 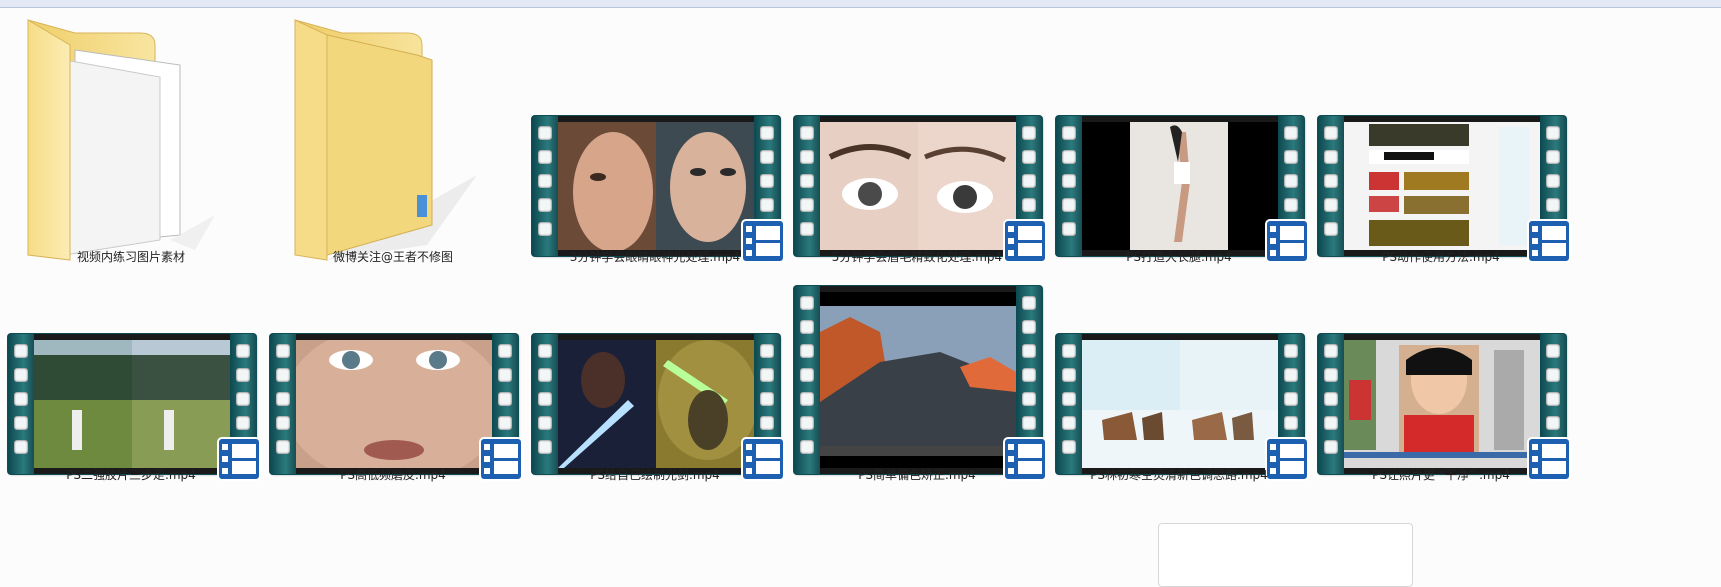 I want to click on folder-item-weibo: 微博关注@王者不修图, so click(x=393, y=140).